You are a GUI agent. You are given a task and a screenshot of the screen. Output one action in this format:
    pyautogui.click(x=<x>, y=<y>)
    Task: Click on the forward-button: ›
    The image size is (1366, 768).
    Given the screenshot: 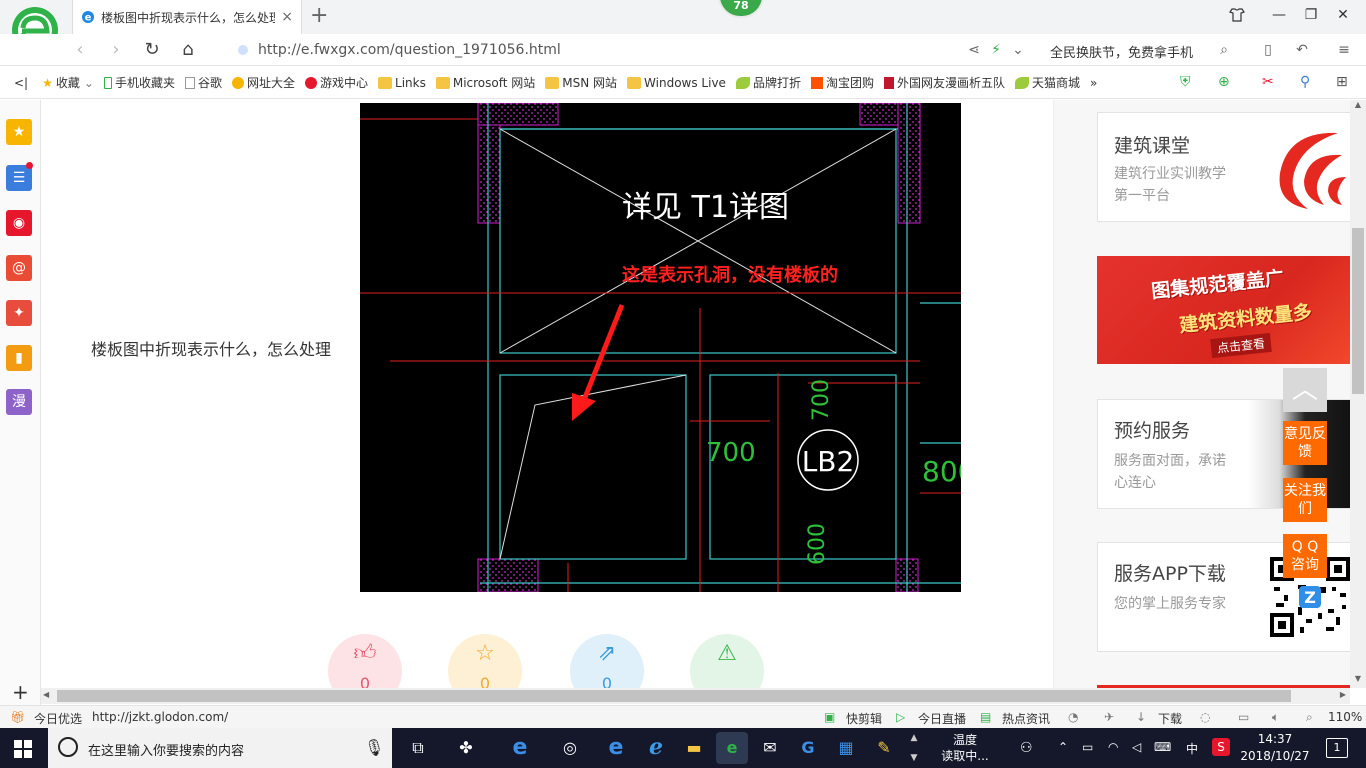 What is the action you would take?
    pyautogui.click(x=116, y=50)
    